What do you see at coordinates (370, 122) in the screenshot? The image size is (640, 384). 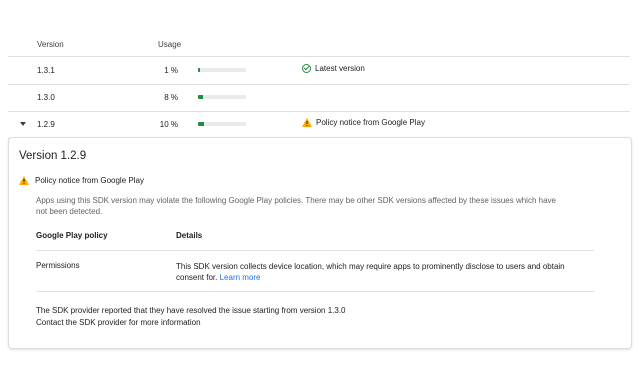 I see `status-text: Policy notice from Google Play` at bounding box center [370, 122].